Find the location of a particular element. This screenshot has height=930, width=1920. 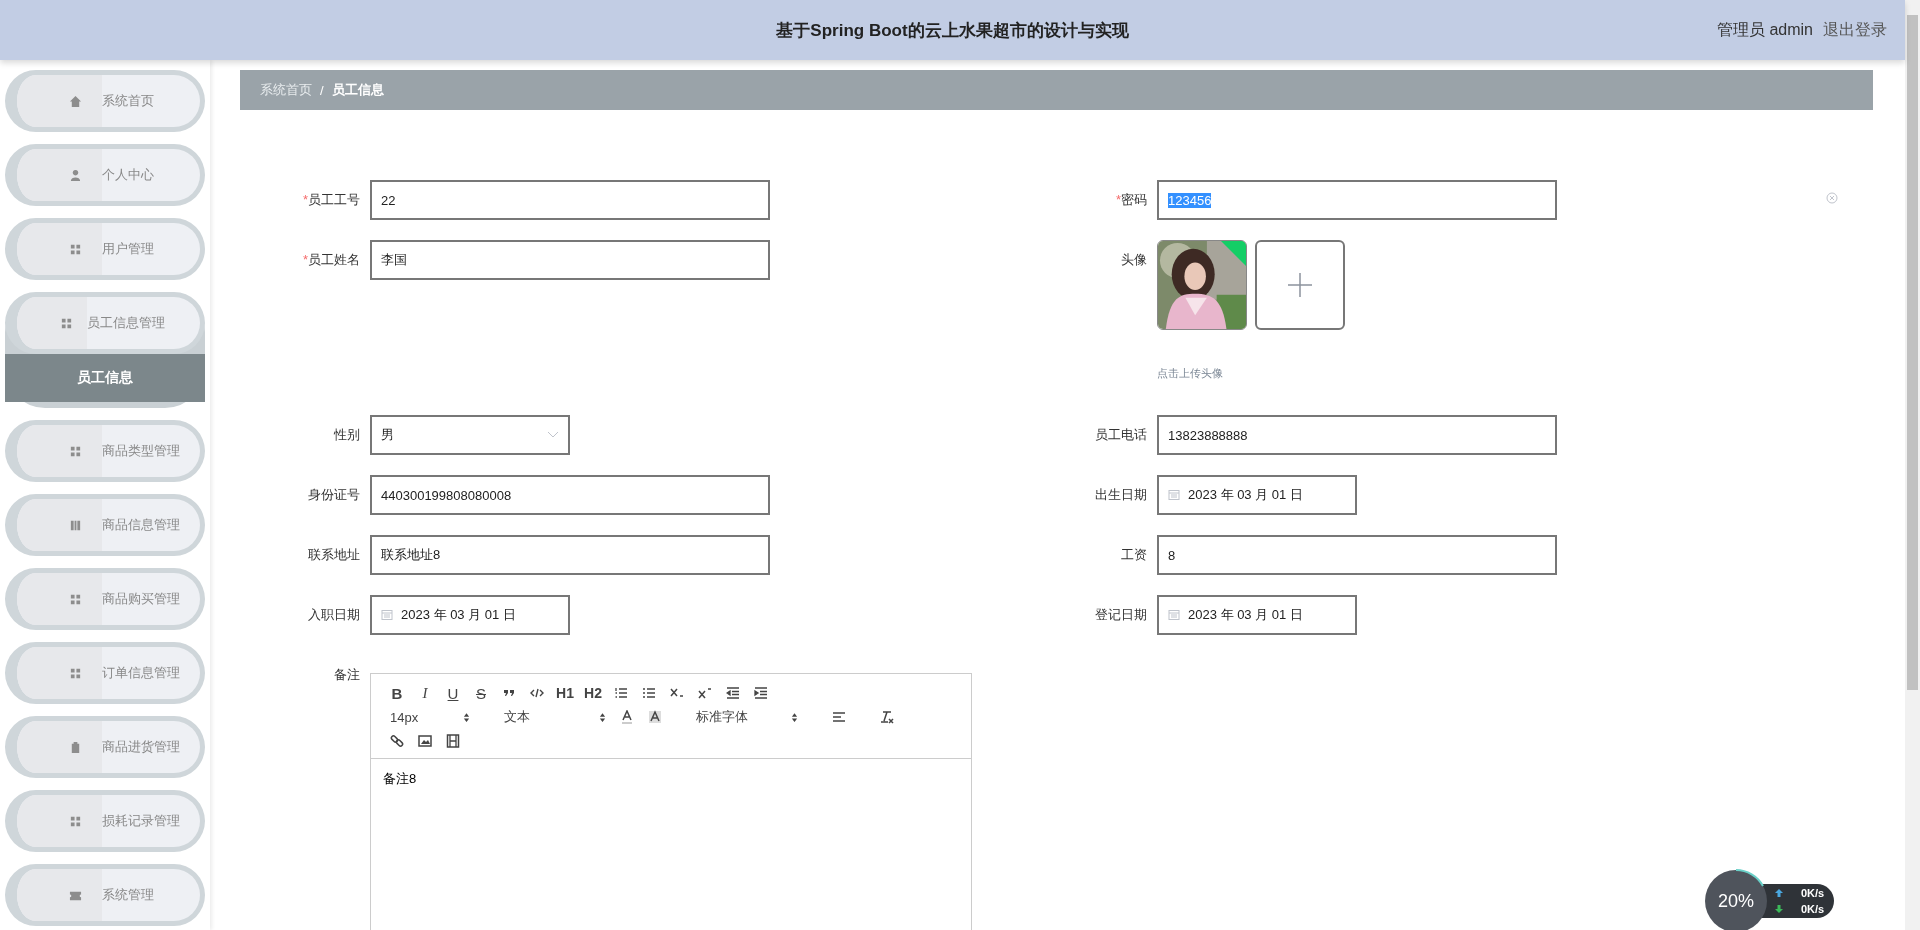

text-field: 联系地址8 is located at coordinates (570, 555).